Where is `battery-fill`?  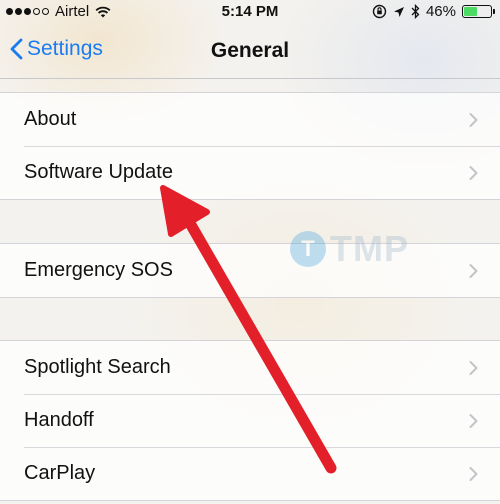 battery-fill is located at coordinates (470, 11).